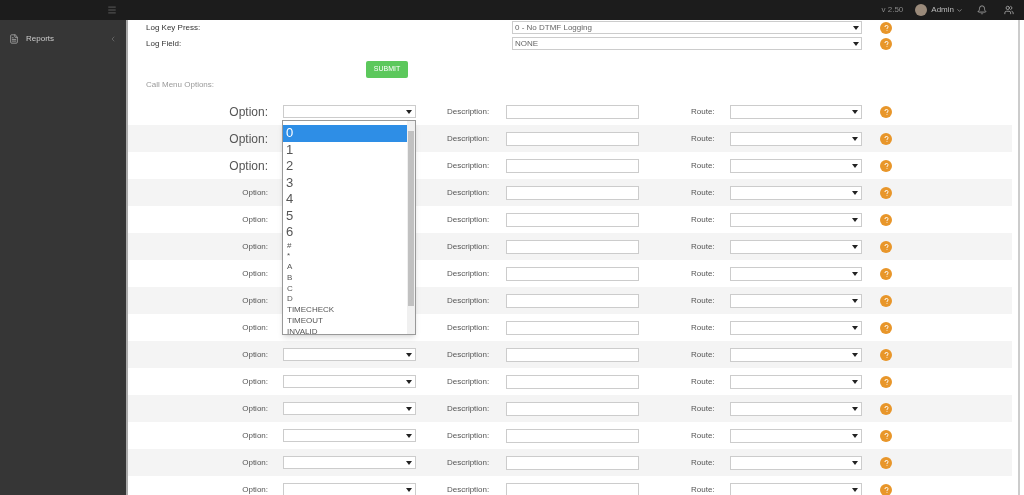 The image size is (1024, 495). What do you see at coordinates (345, 289) in the screenshot?
I see `dropdown-option: C` at bounding box center [345, 289].